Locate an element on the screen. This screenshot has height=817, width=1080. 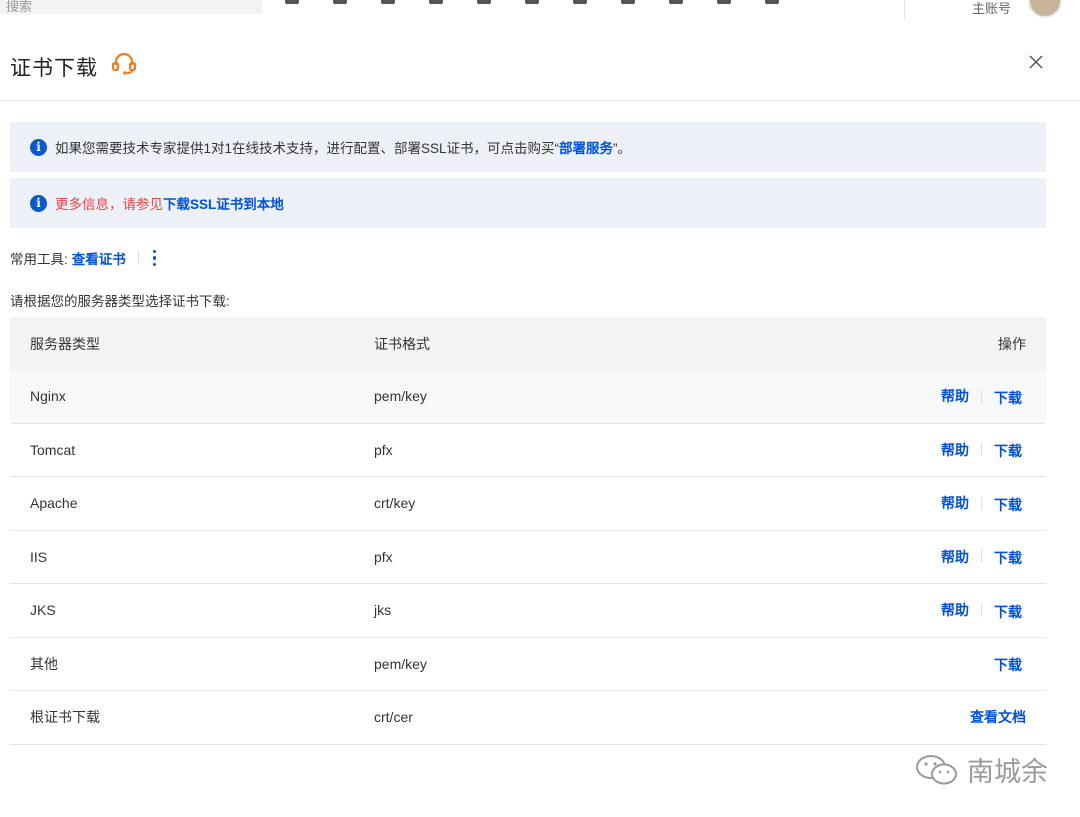
navbar-icons is located at coordinates (532, 5).